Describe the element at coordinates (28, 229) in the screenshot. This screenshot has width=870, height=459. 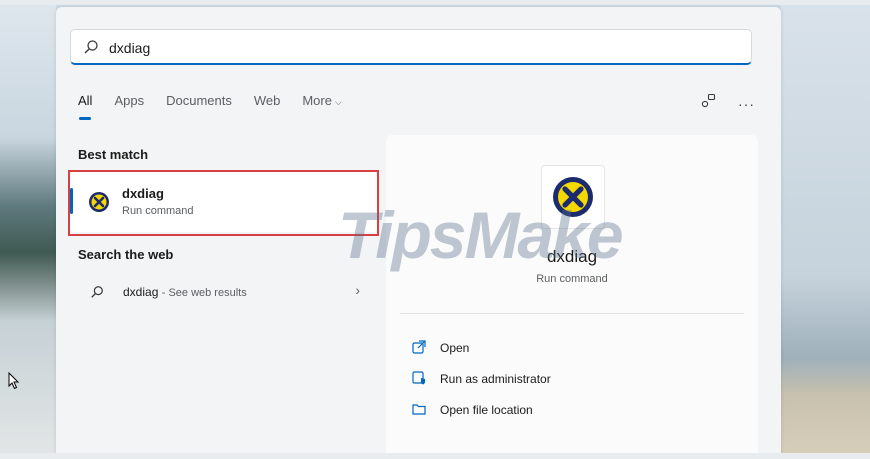
I see `desktop-wallpaper-left` at that location.